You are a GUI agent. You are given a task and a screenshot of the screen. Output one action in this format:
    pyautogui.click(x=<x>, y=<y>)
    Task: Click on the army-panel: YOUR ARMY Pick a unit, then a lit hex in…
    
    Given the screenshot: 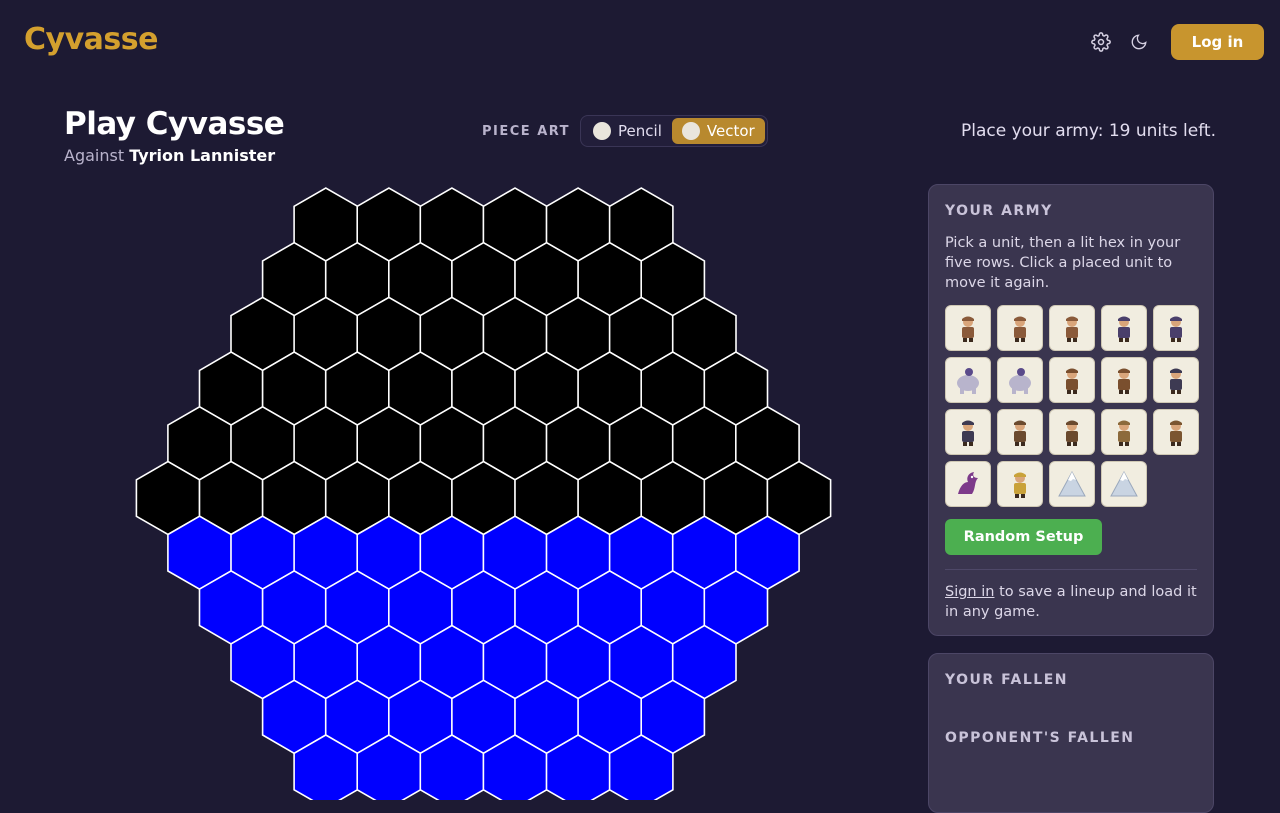 What is the action you would take?
    pyautogui.click(x=1071, y=410)
    